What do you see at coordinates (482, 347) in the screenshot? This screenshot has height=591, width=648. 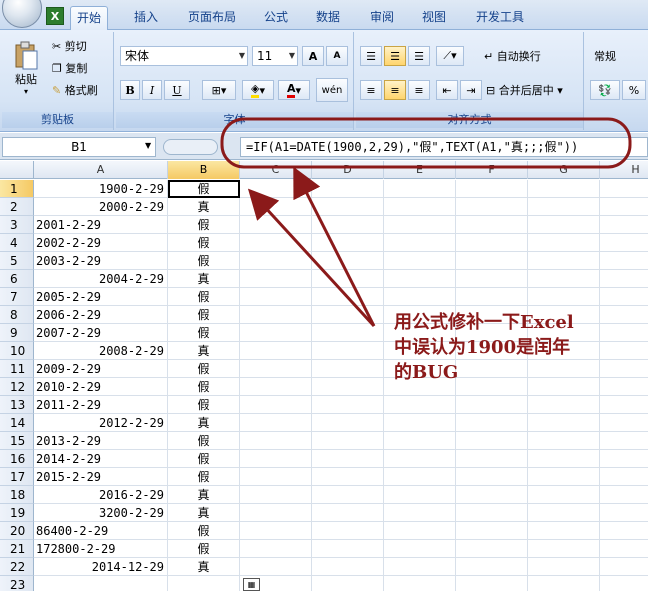 I see `annotation-line-2: 中误认为1900是闰年` at bounding box center [482, 347].